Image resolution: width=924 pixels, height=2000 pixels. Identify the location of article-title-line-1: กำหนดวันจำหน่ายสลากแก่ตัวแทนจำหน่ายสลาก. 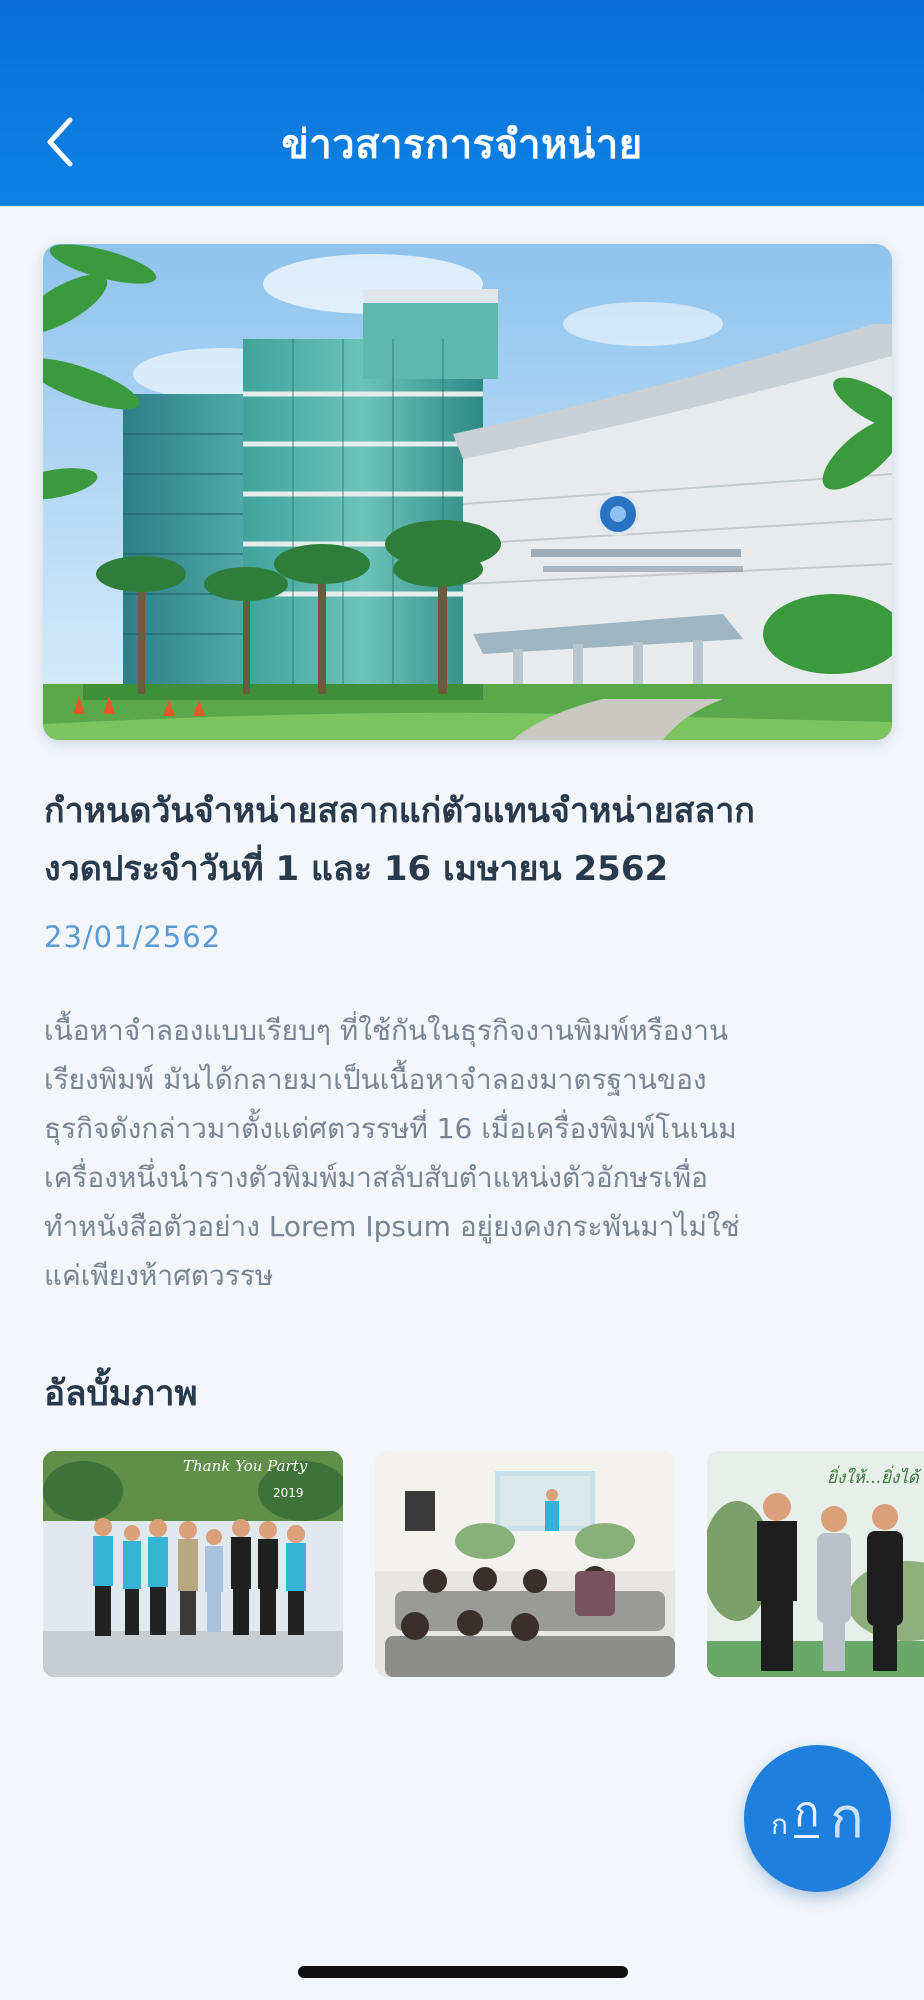
(399, 811).